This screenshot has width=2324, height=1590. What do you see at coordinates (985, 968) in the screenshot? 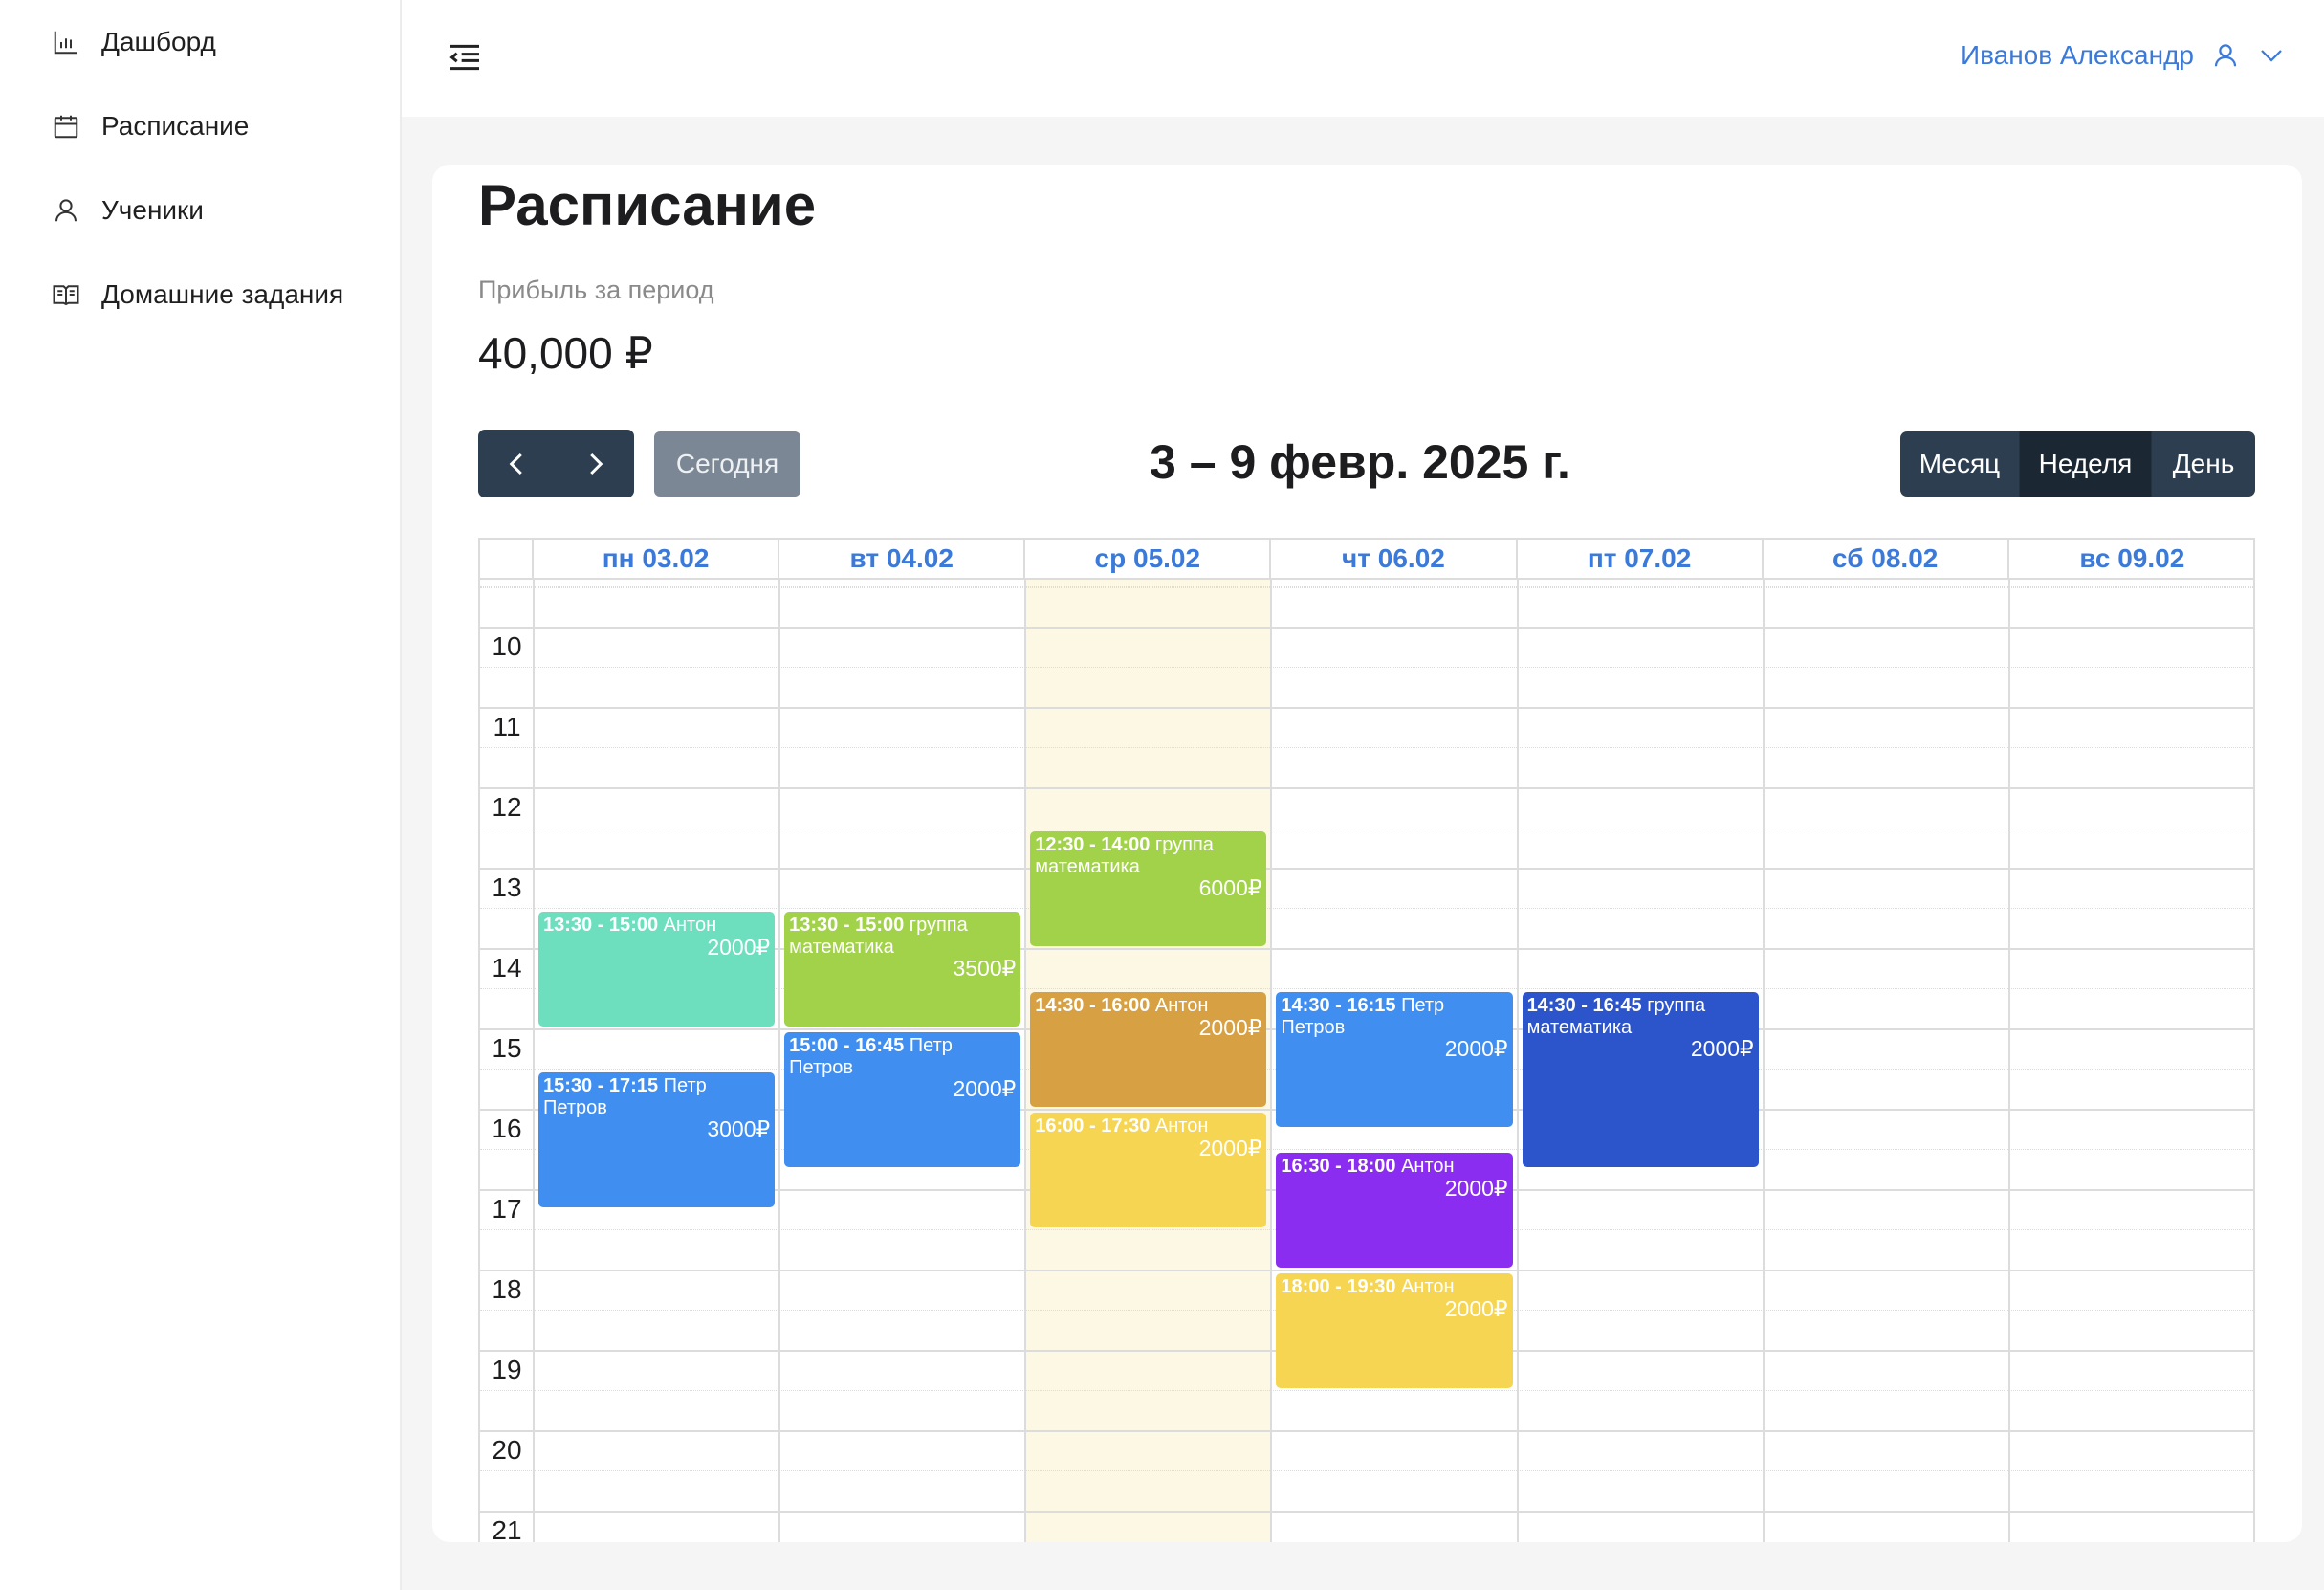
I see `event-price: 3500₽` at bounding box center [985, 968].